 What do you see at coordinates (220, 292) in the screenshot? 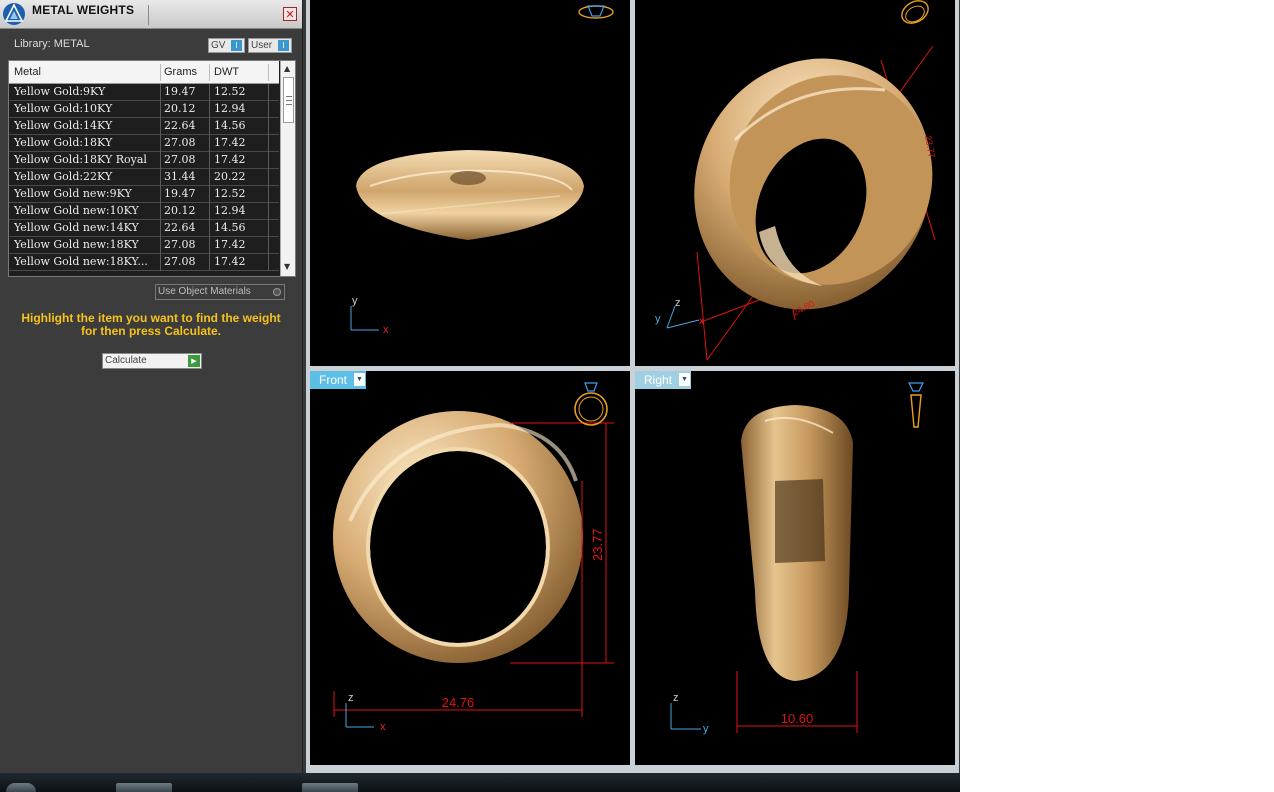
I see `use-object-materials-option: Use Object Materials` at bounding box center [220, 292].